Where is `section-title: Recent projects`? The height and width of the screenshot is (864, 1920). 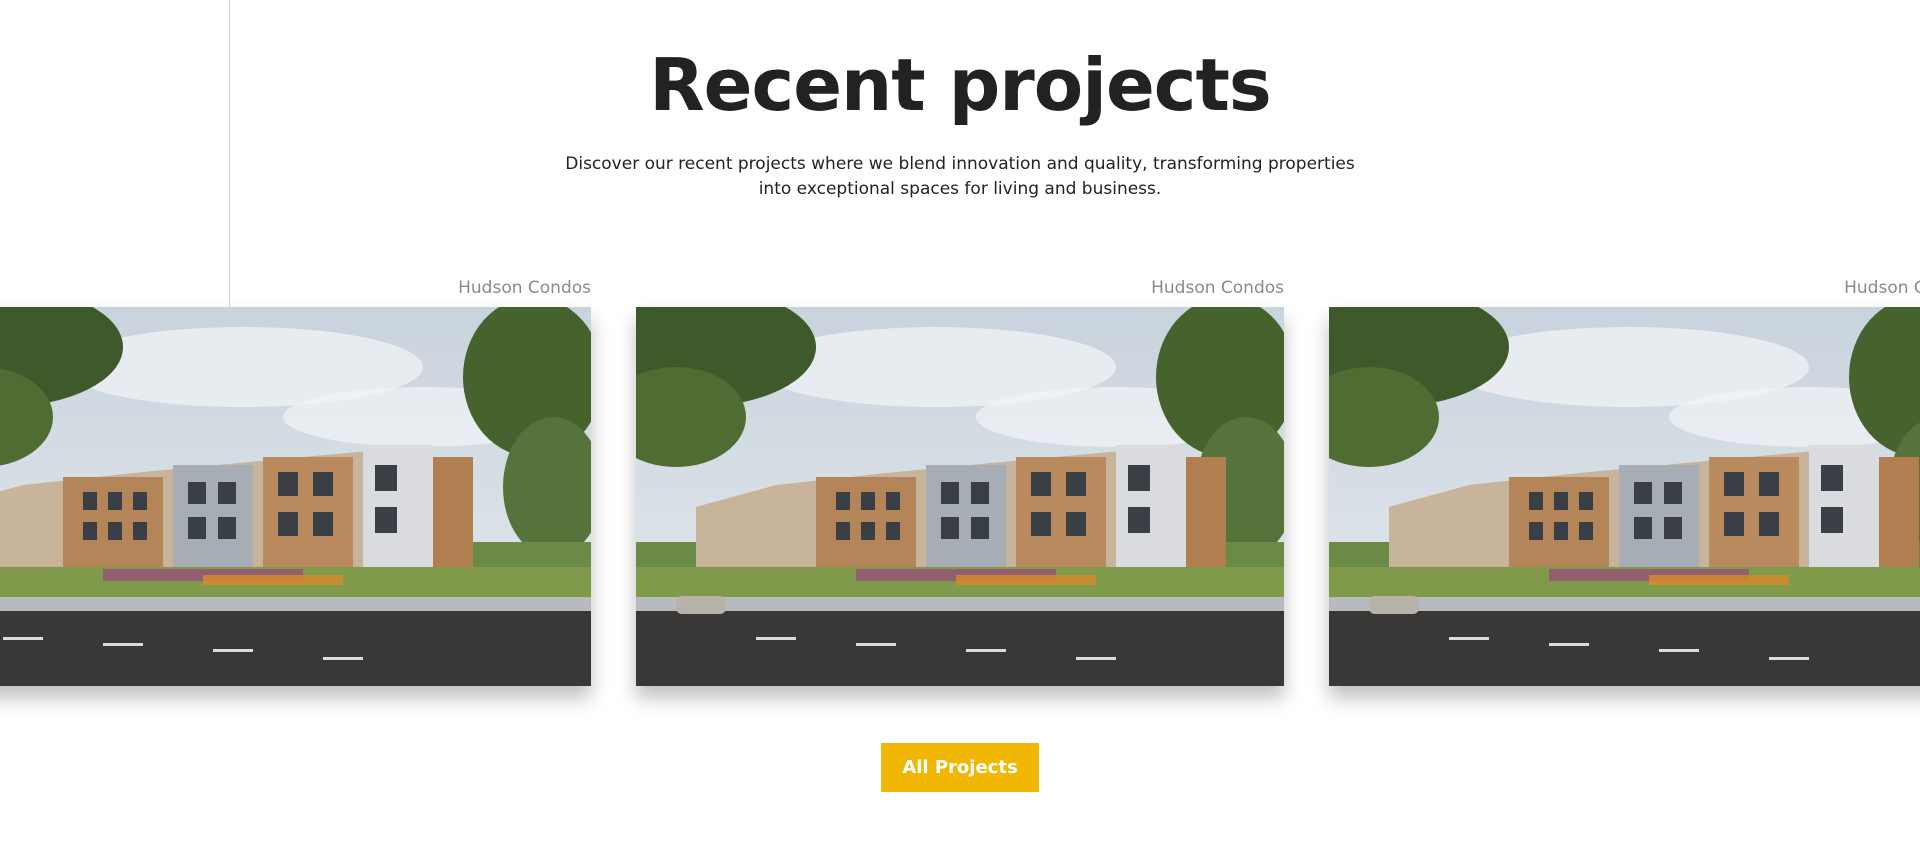 section-title: Recent projects is located at coordinates (960, 85).